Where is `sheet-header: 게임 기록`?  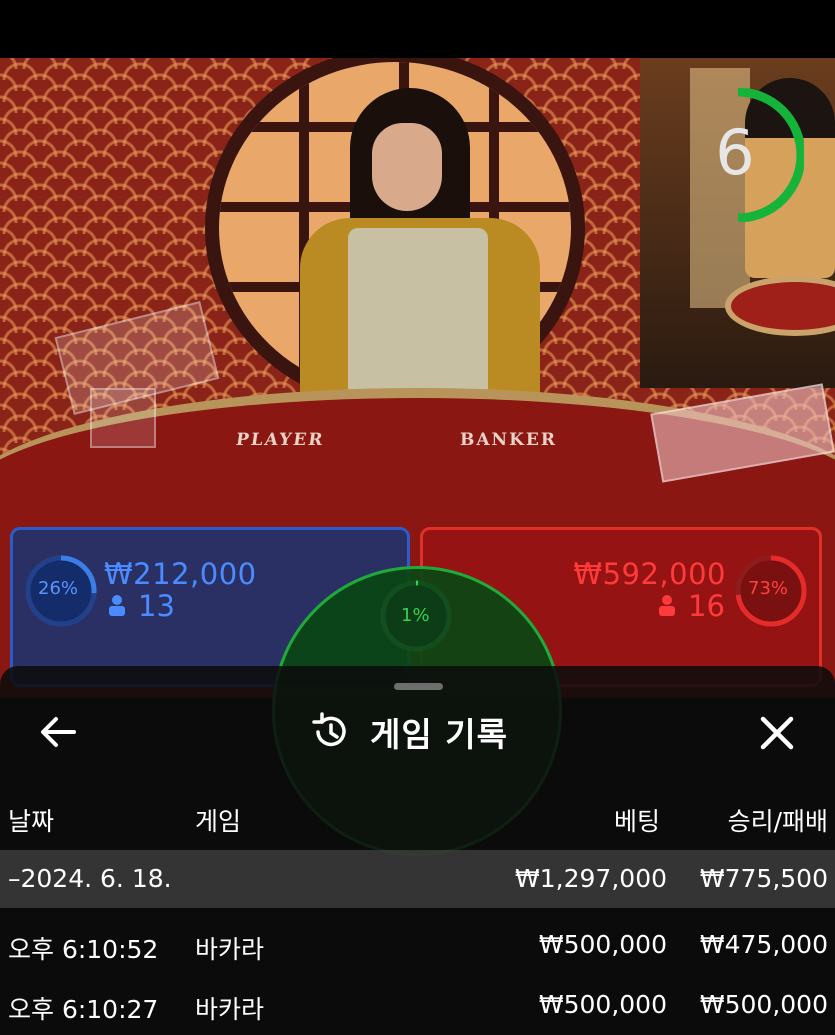
sheet-header: 게임 기록 is located at coordinates (409, 732).